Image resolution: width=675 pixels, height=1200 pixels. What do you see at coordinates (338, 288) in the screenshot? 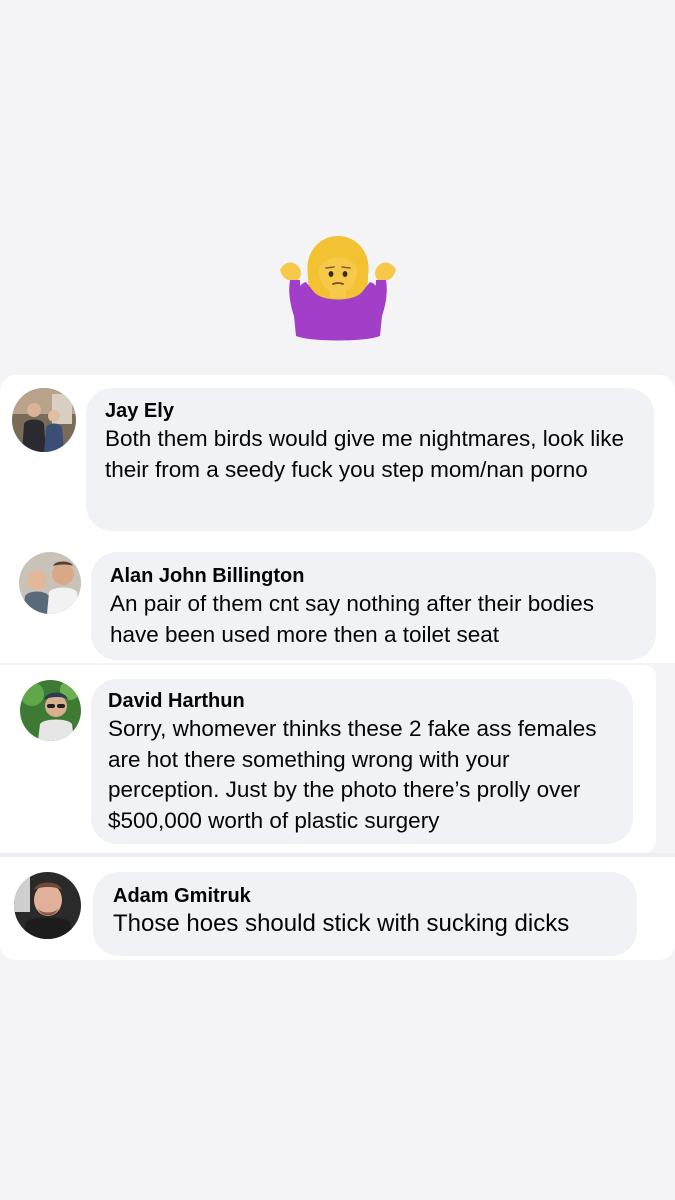
I see `person-shrugging-icon` at bounding box center [338, 288].